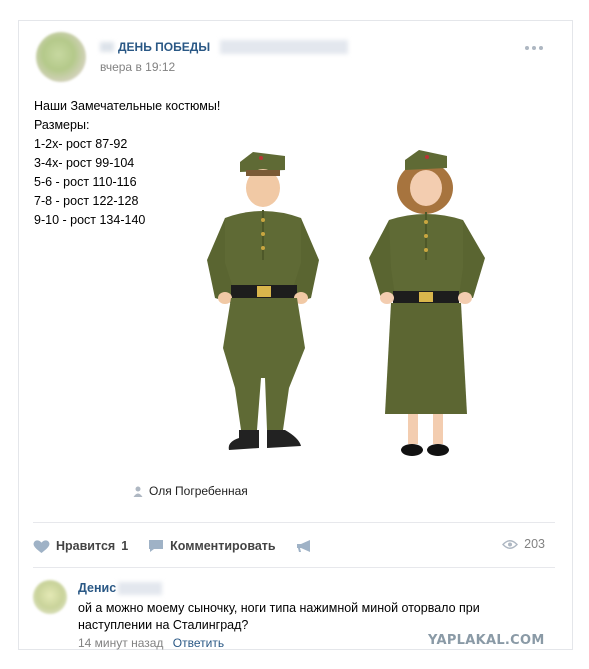  Describe the element at coordinates (50, 597) in the screenshot. I see `comment-avatar` at that location.